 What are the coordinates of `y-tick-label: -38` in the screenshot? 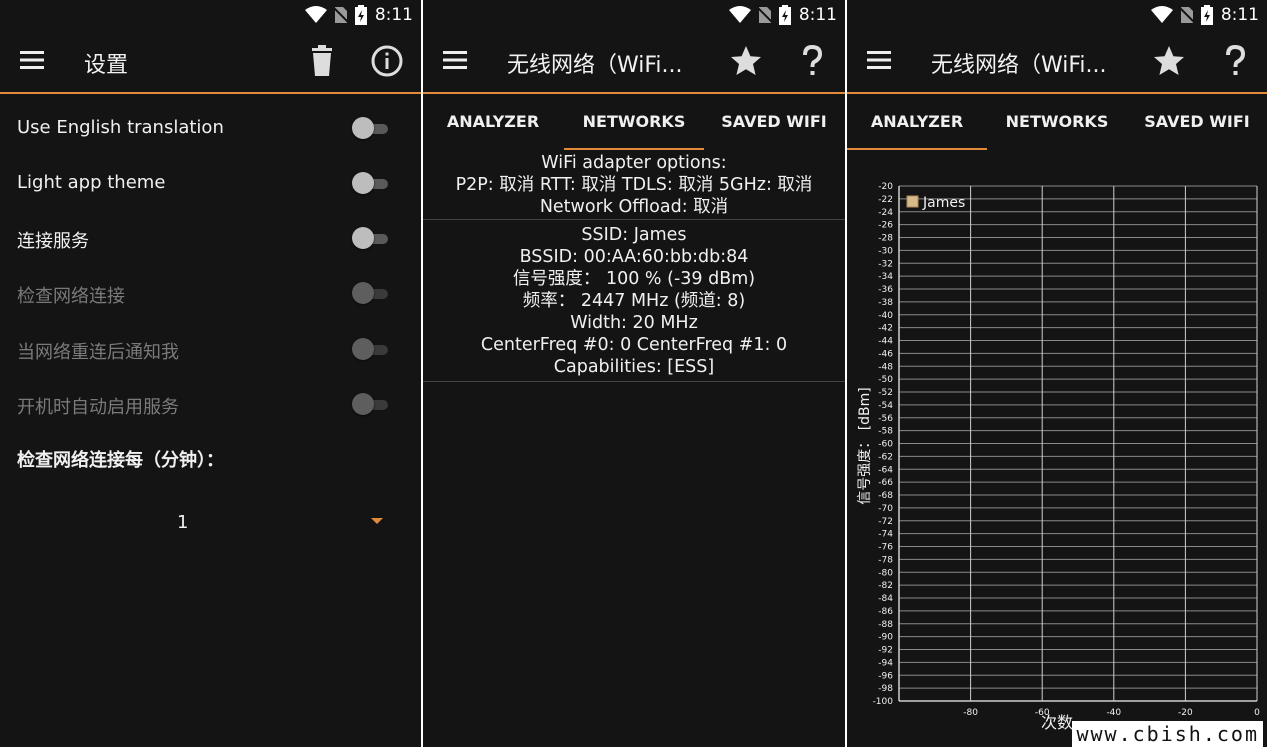 It's located at (885, 303).